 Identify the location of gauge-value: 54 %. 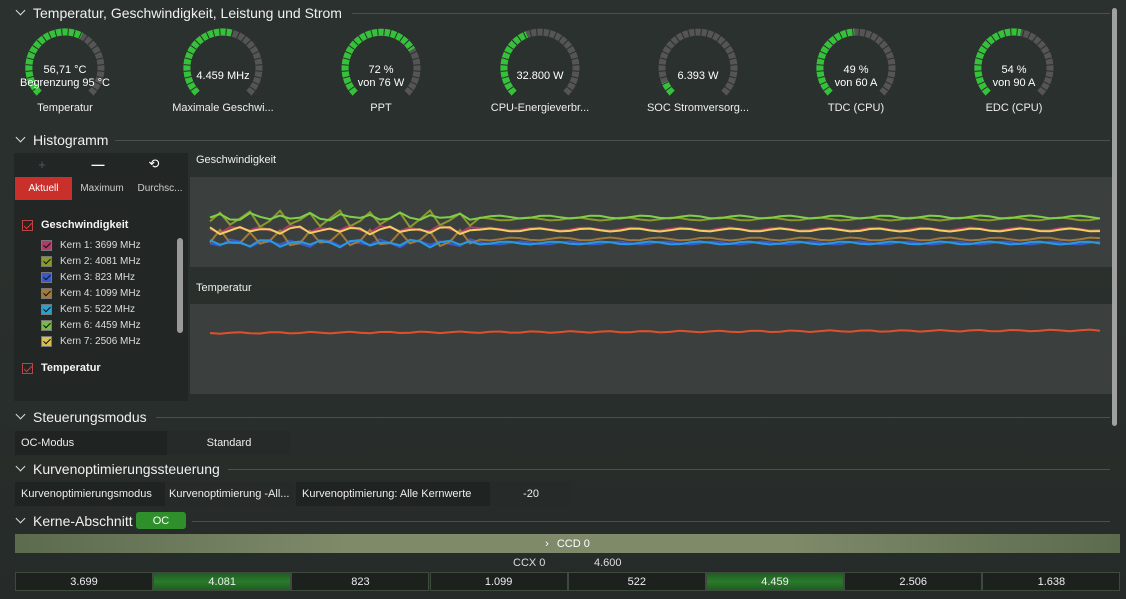
(1014, 70).